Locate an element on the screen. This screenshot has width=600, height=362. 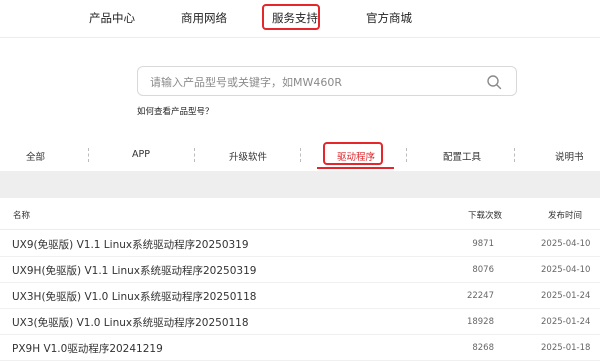
driver-name: UX3(免驱版) V1.0 Linux系统驱动程序20250118 is located at coordinates (130, 322).